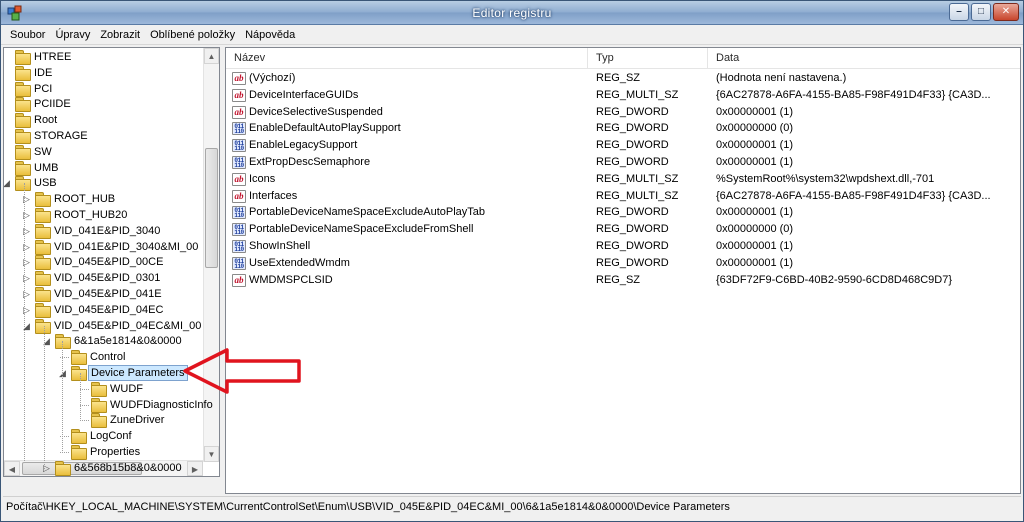  What do you see at coordinates (103, 168) in the screenshot?
I see `tree-item: UMB` at bounding box center [103, 168].